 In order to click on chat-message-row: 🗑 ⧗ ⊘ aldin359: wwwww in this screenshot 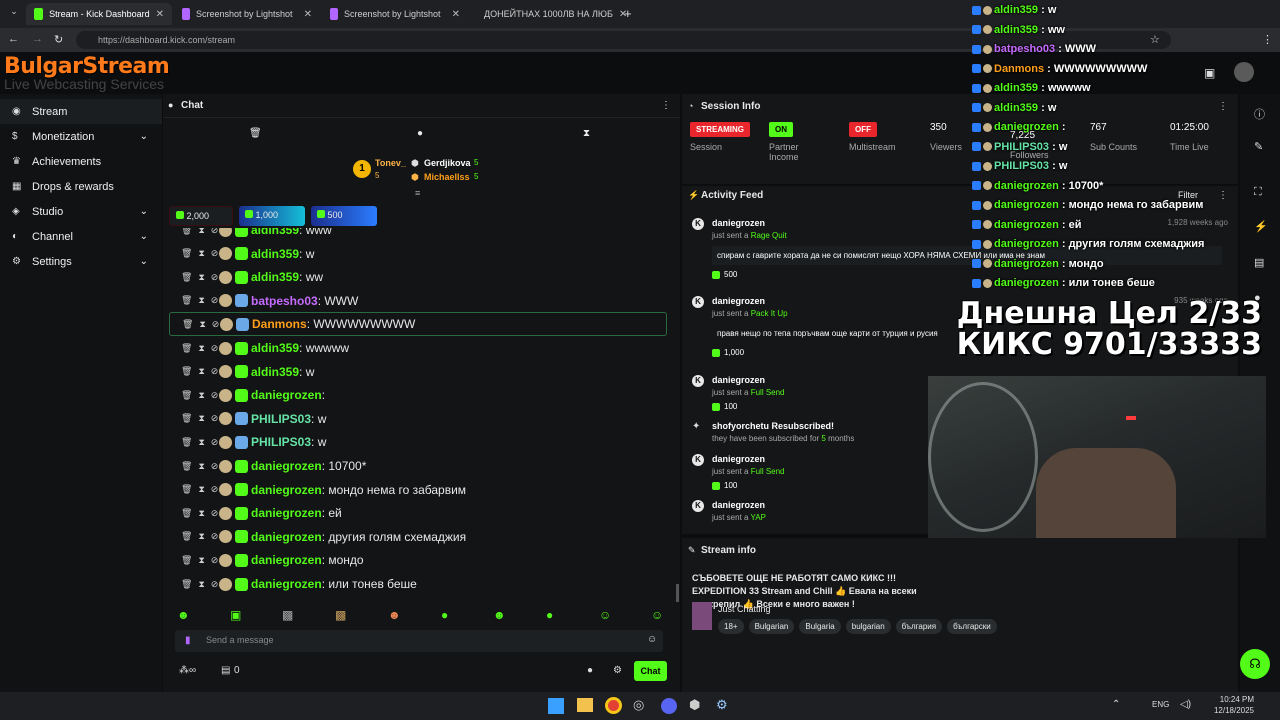, I will do `click(259, 348)`.